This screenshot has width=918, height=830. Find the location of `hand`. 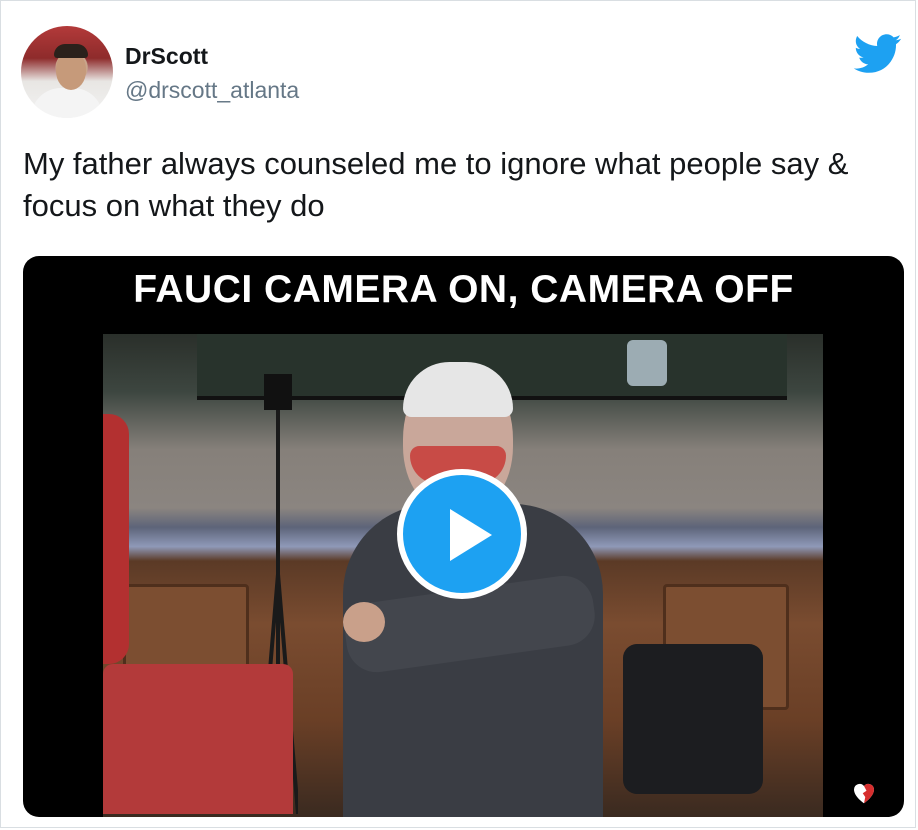

hand is located at coordinates (364, 622).